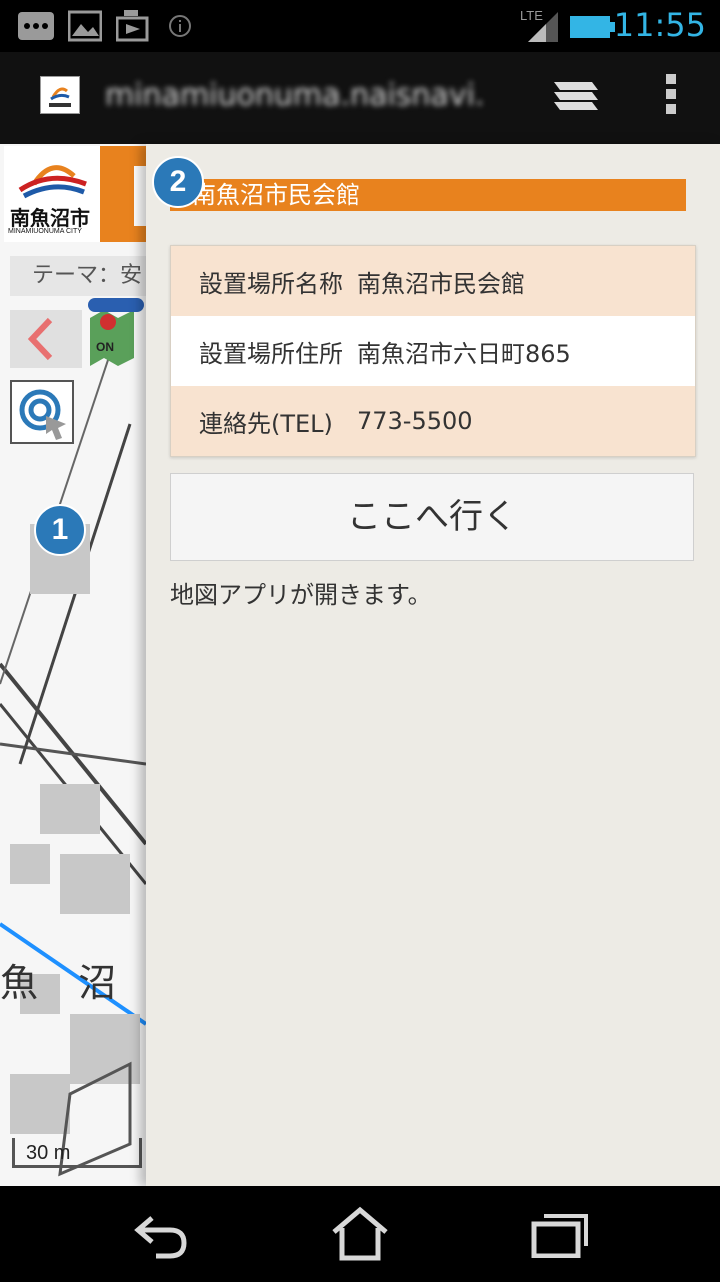 This screenshot has width=720, height=1282. What do you see at coordinates (50, 218) in the screenshot?
I see `city-logo-text: 南魚沼市` at bounding box center [50, 218].